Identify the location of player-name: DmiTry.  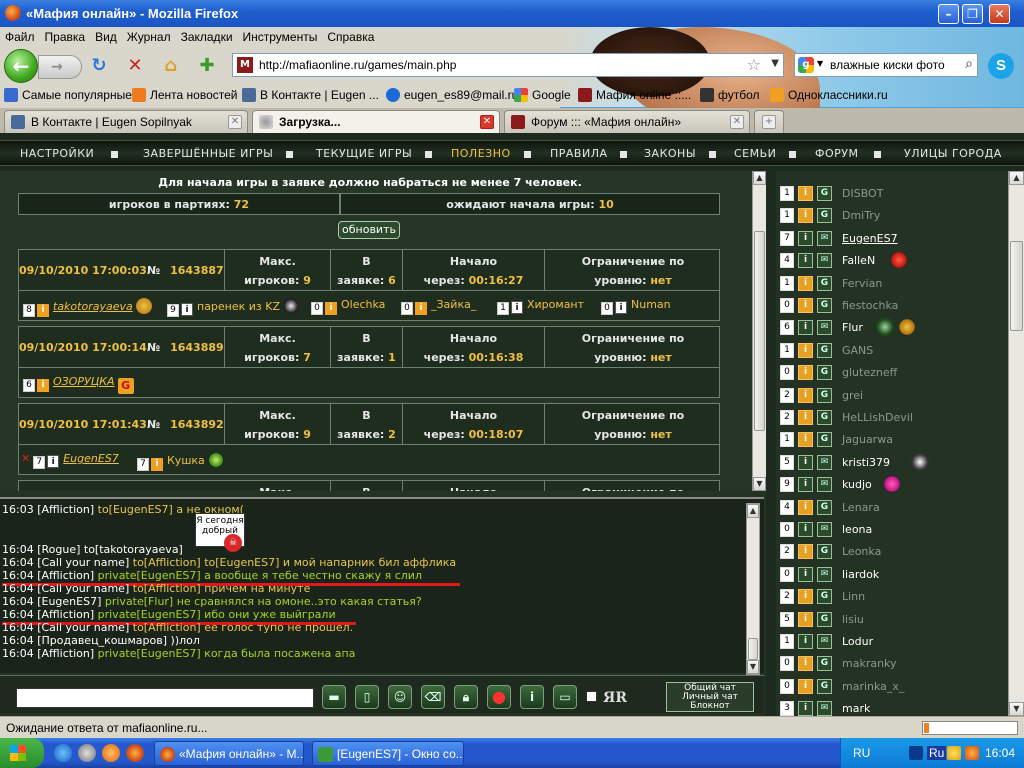
(861, 215).